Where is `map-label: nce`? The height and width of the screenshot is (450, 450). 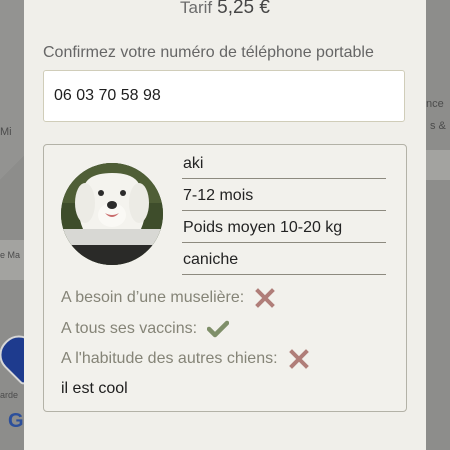 map-label: nce is located at coordinates (435, 104).